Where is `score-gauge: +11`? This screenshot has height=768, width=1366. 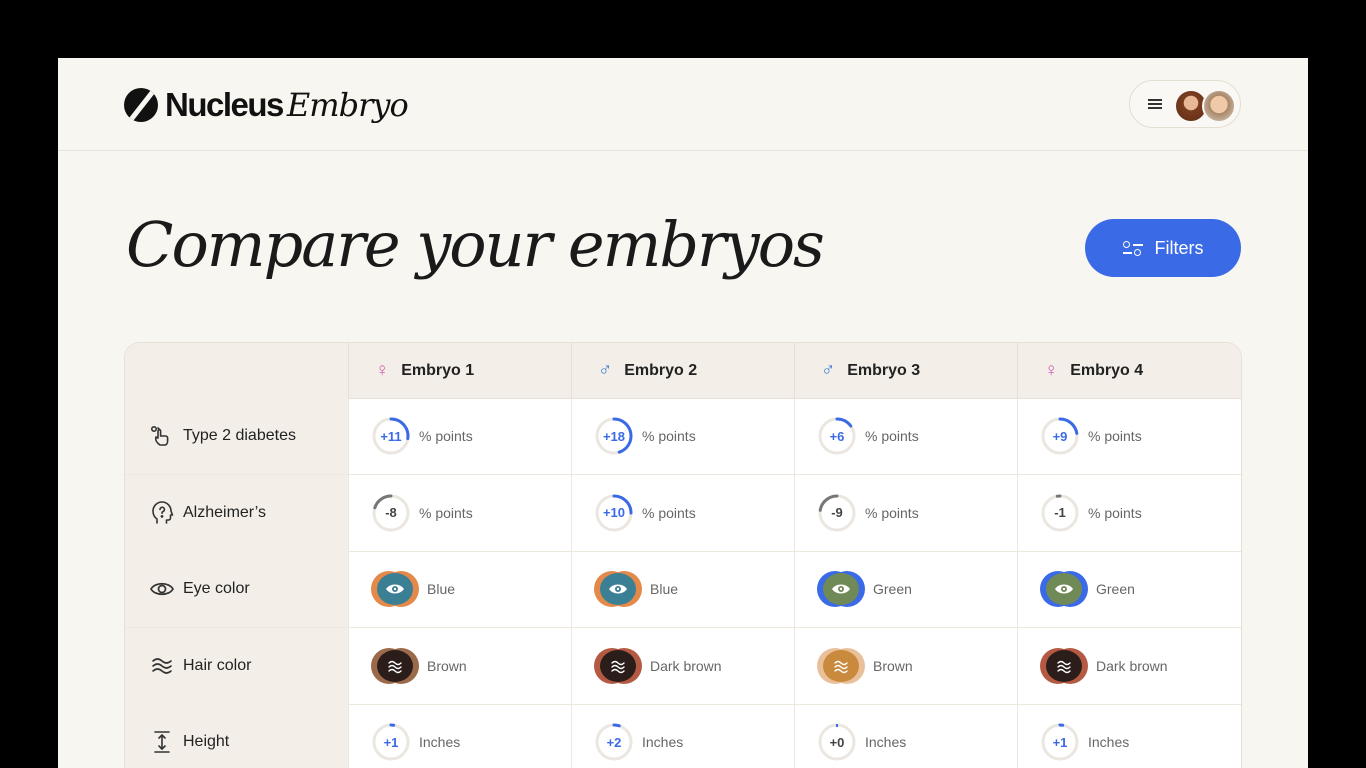 score-gauge: +11 is located at coordinates (391, 436).